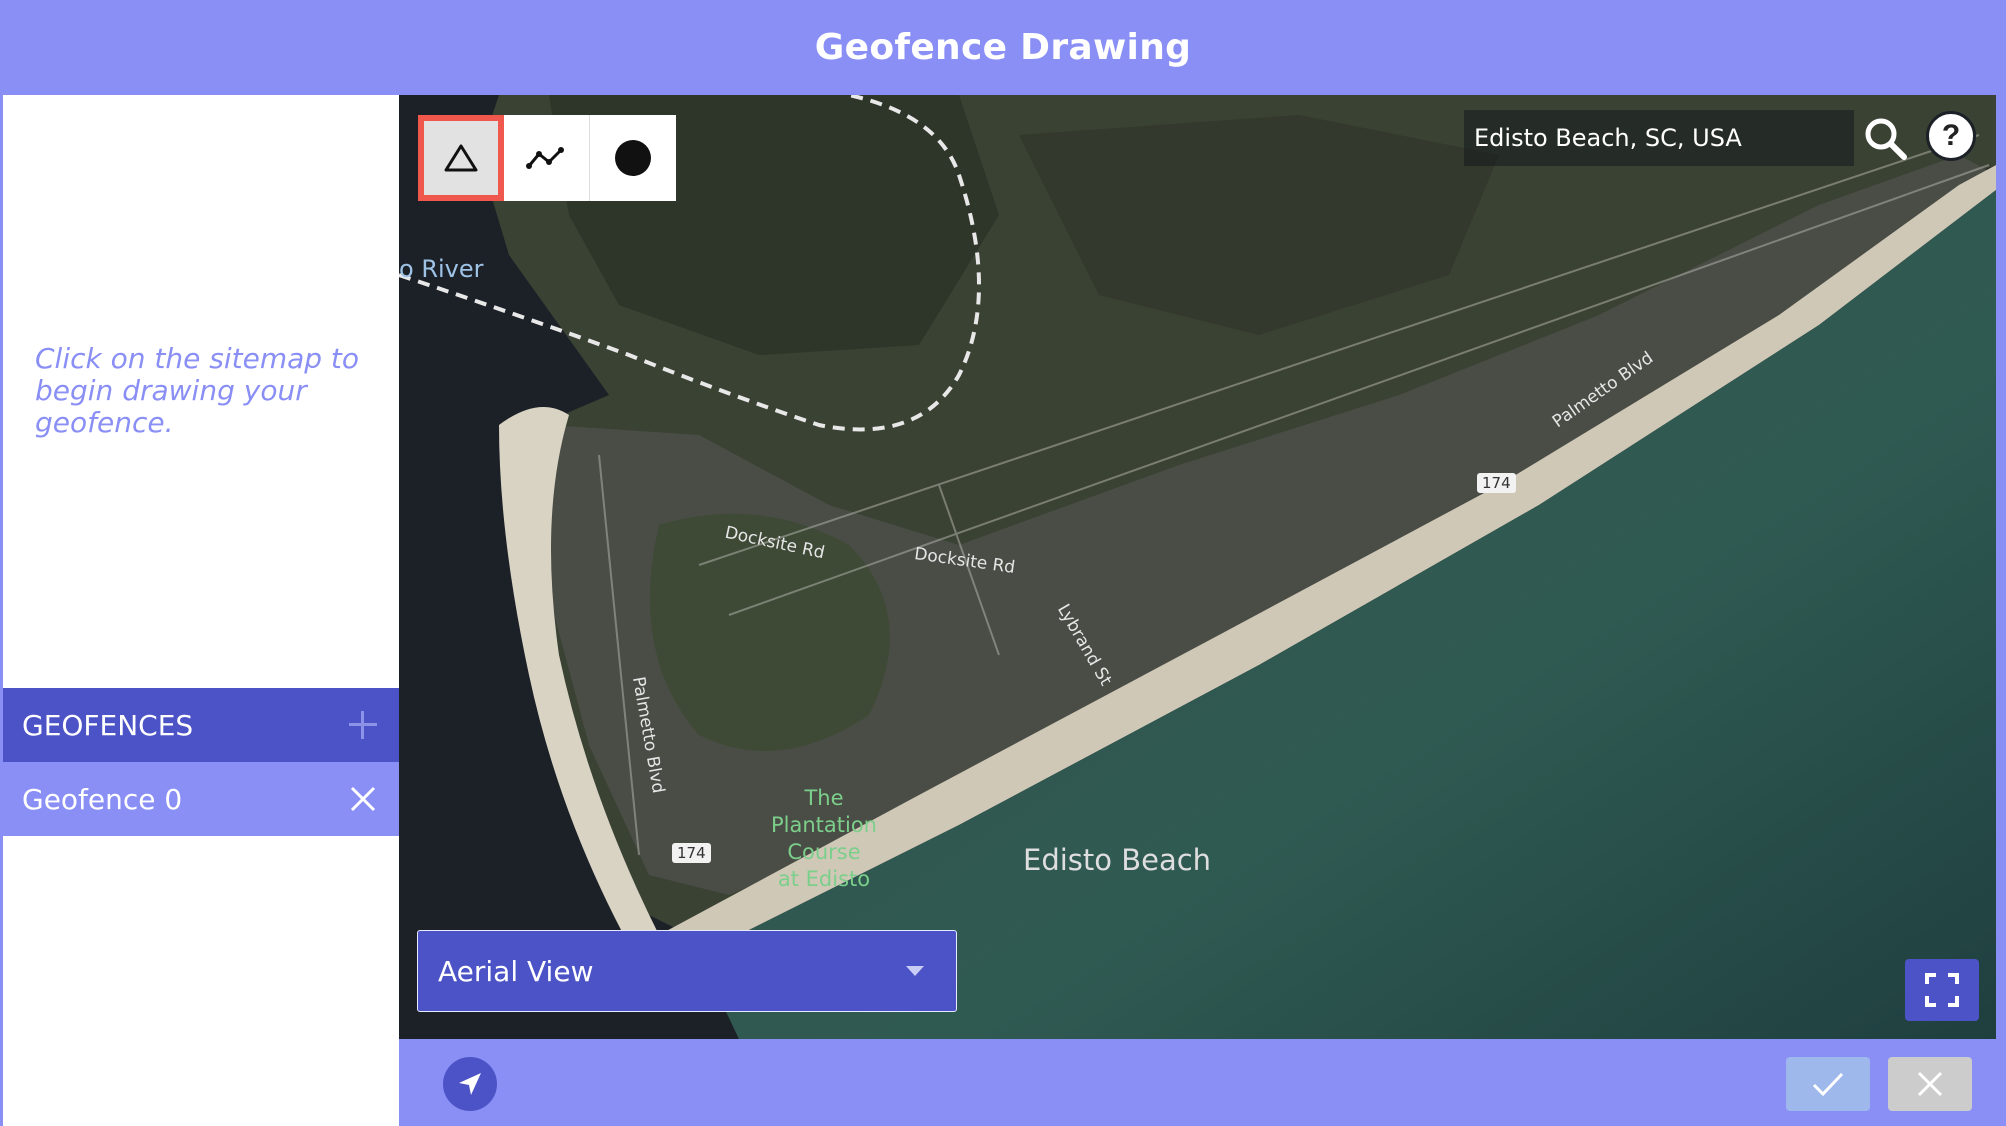  I want to click on geofence-item-label: Geofence 0, so click(102, 799).